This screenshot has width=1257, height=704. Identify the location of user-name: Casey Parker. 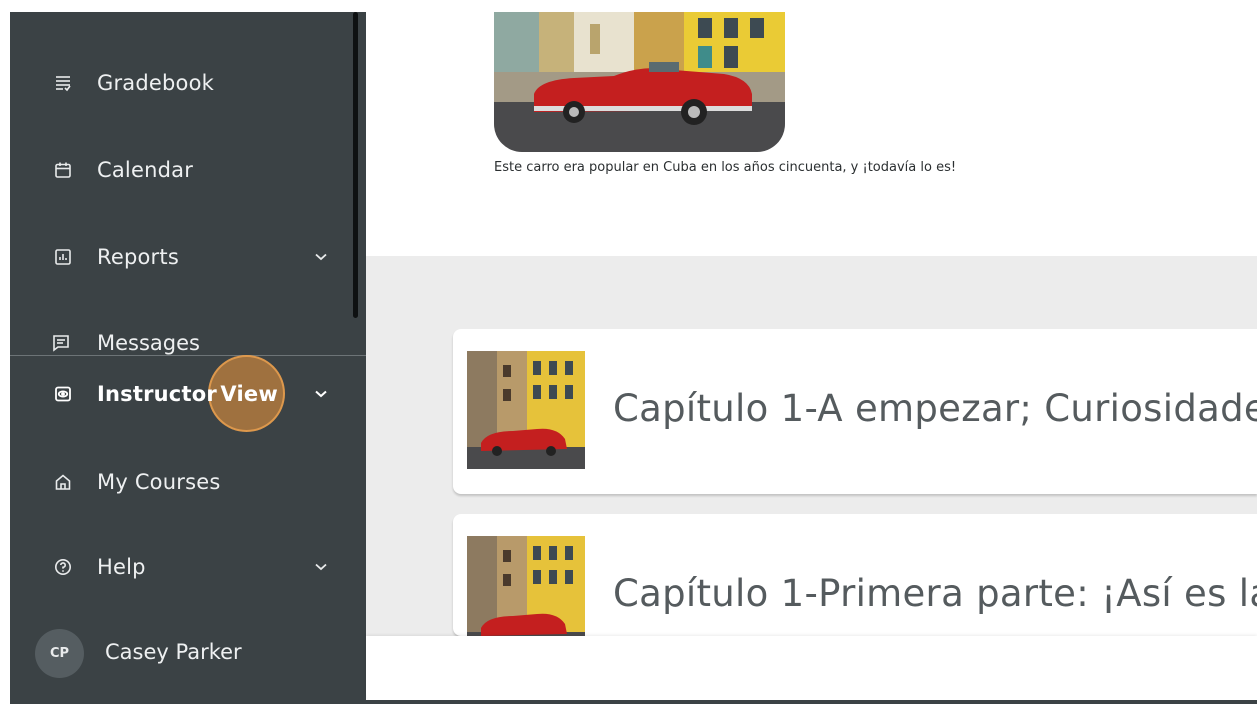
(173, 652).